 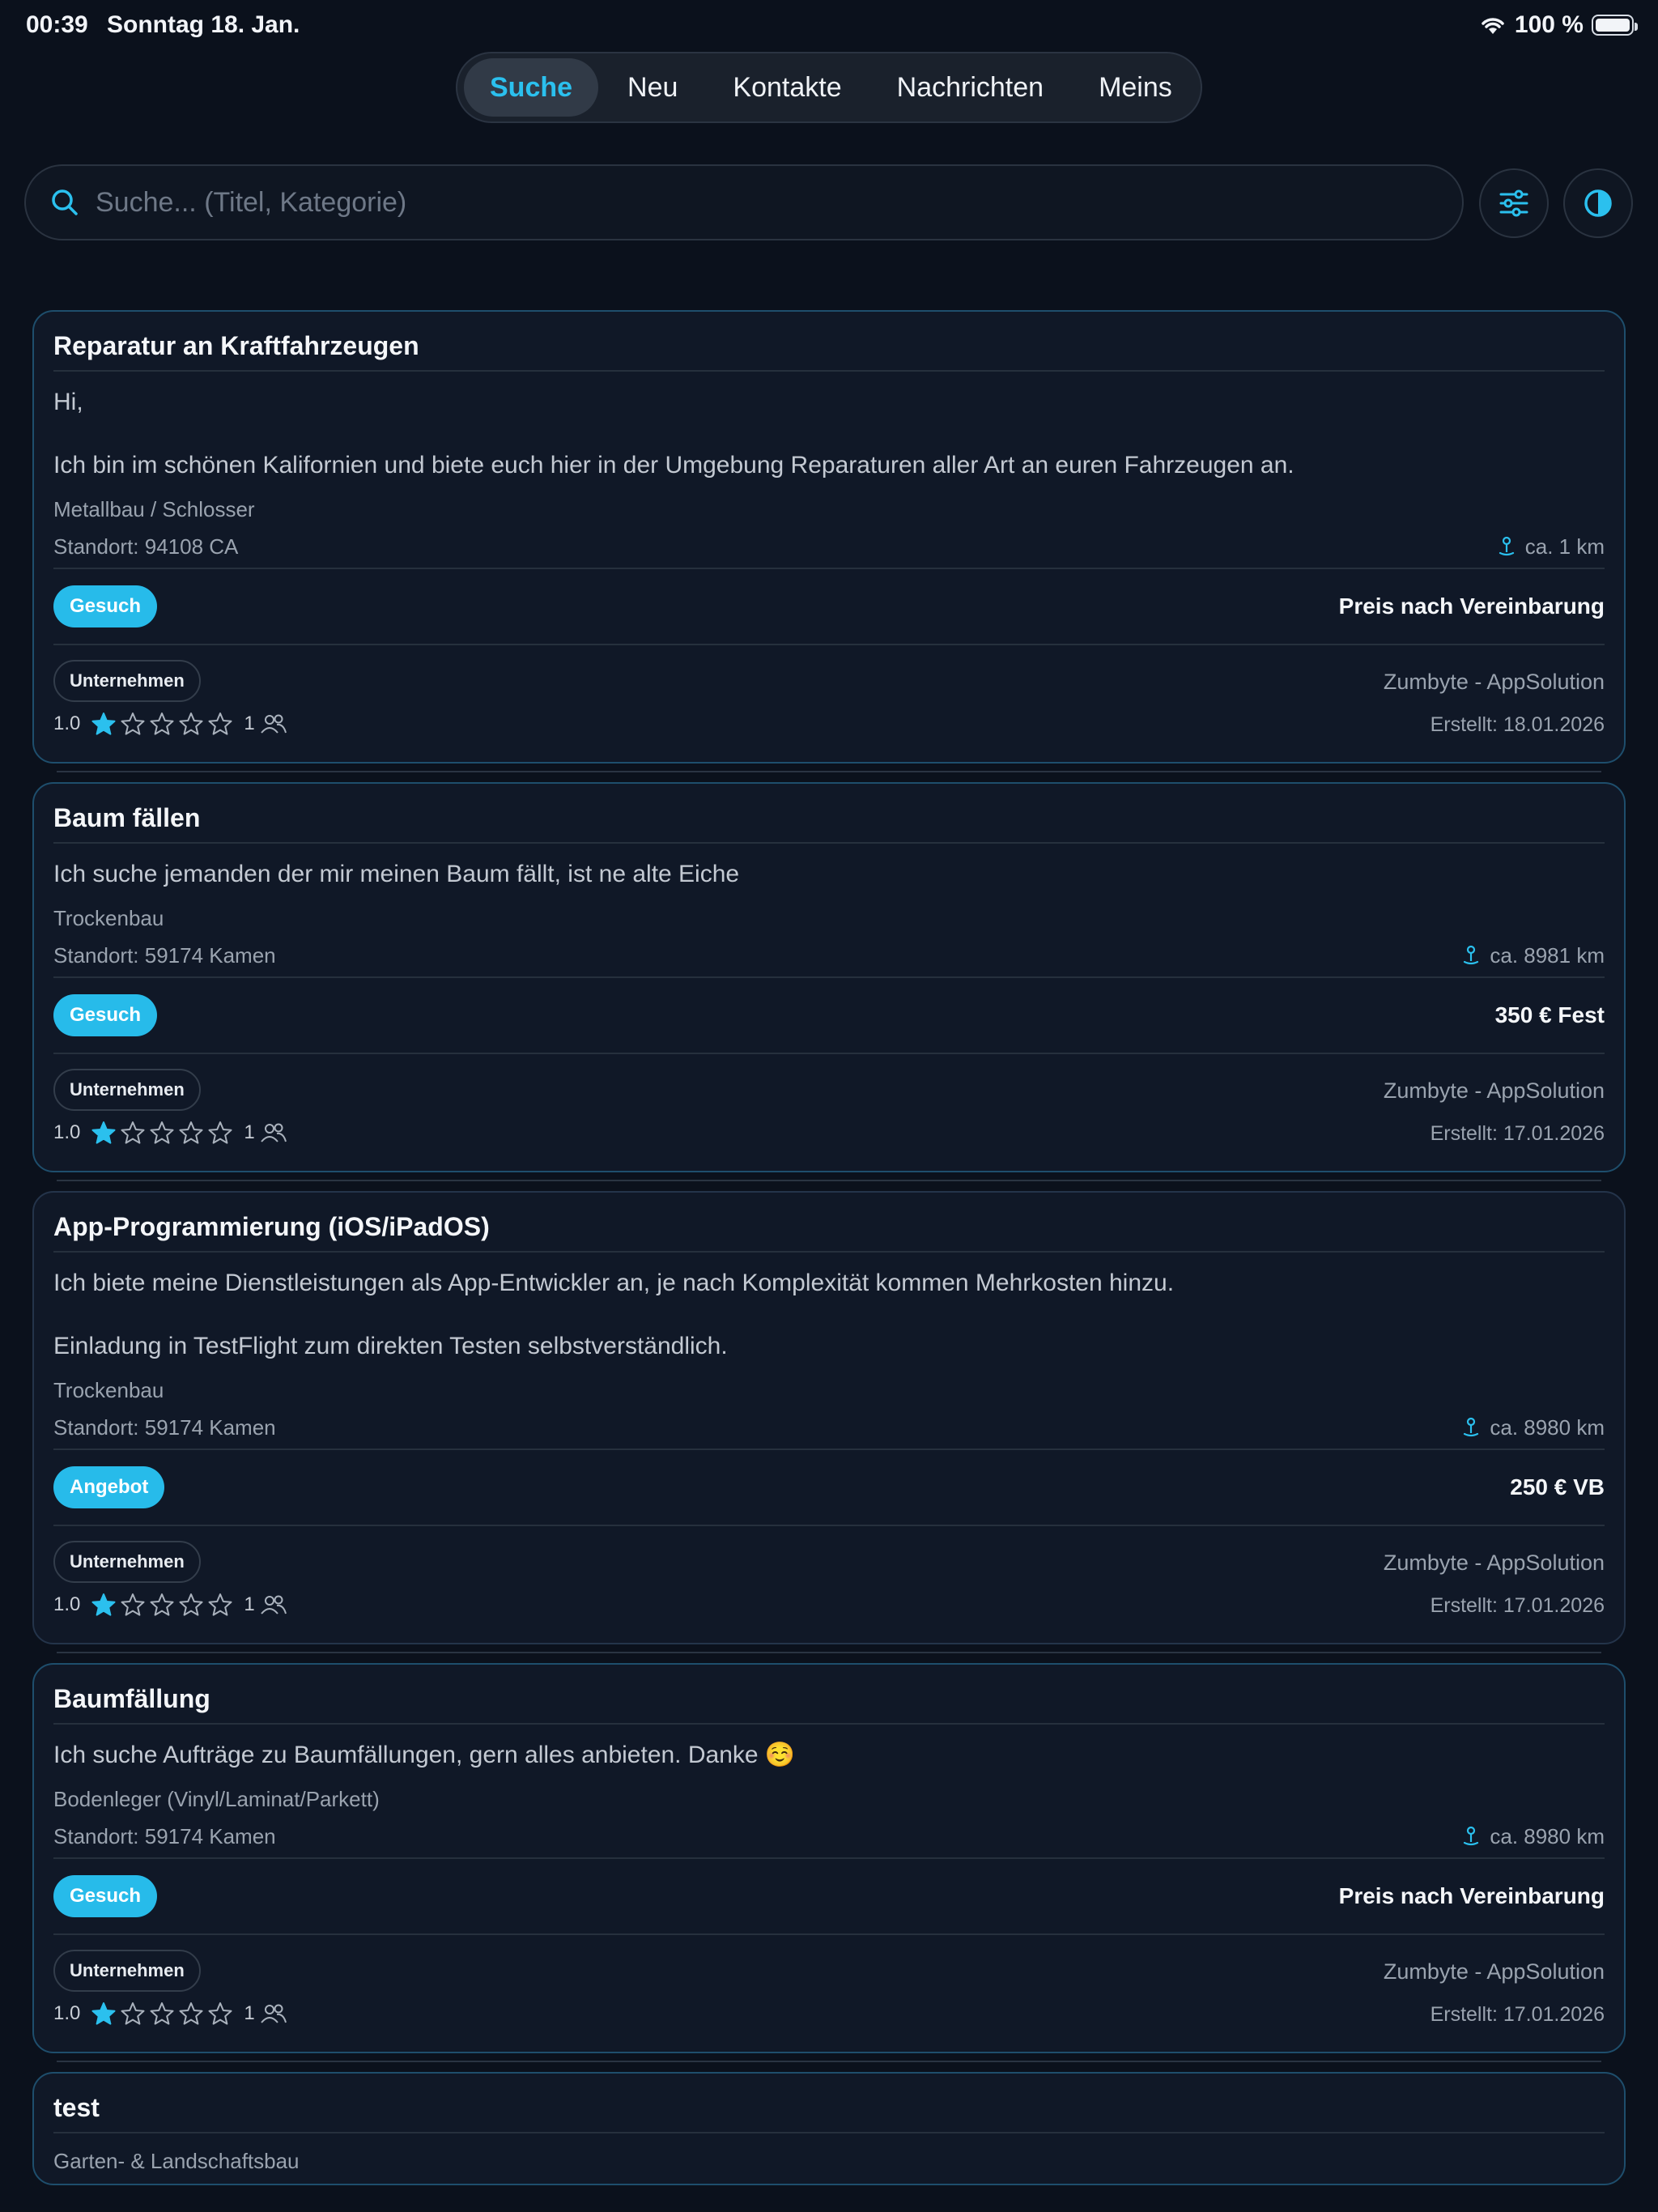 What do you see at coordinates (1533, 956) in the screenshot?
I see `distance: ca. 8981 km` at bounding box center [1533, 956].